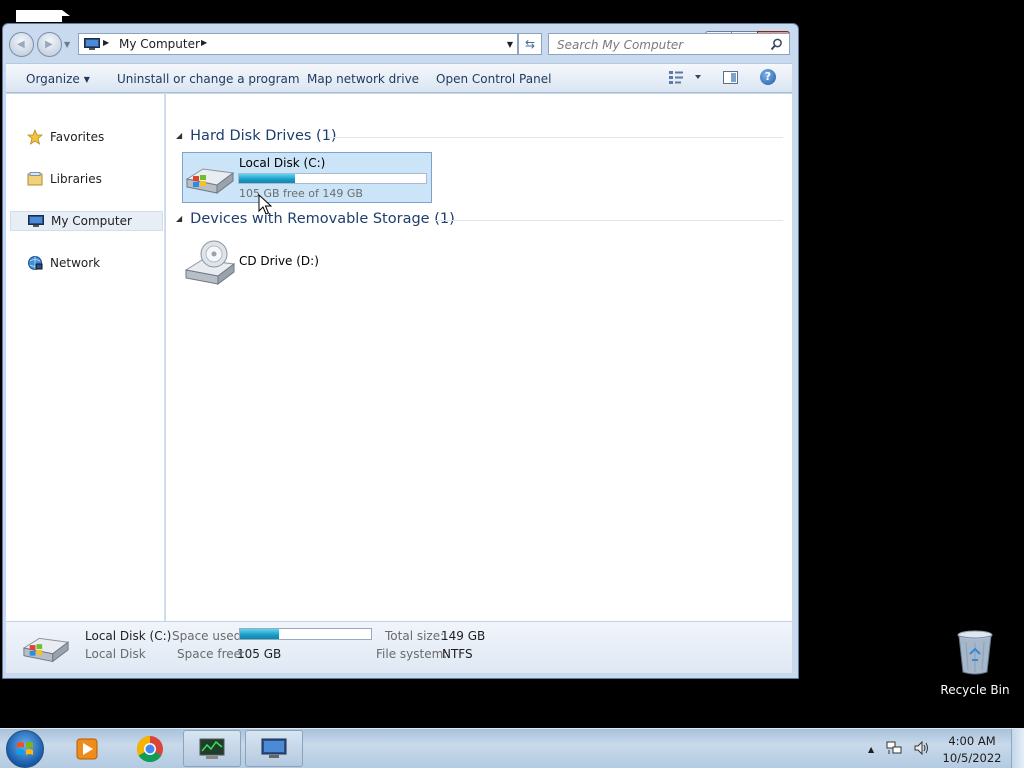 The width and height of the screenshot is (1024, 768). Describe the element at coordinates (685, 77) in the screenshot. I see `change-view-icon` at that location.